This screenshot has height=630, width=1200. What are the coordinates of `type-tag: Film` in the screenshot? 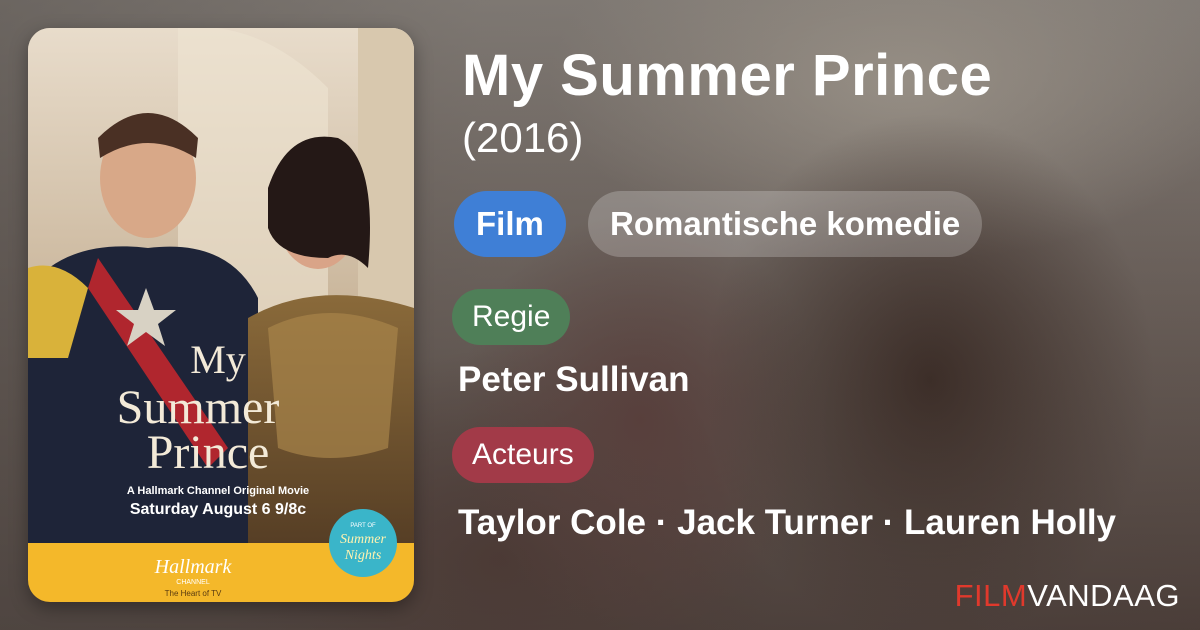 It's located at (510, 224).